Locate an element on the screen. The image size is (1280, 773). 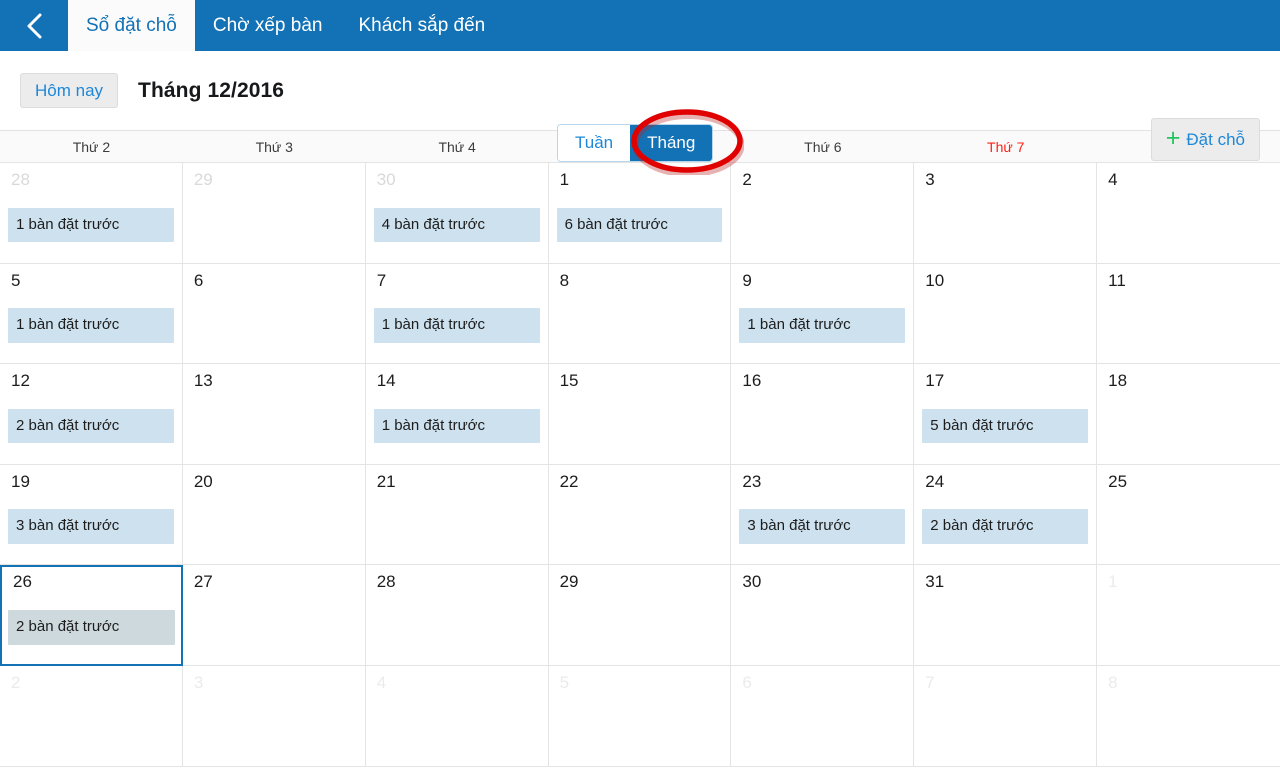
tab-cho-xep-ban: Chờ xếp bàn is located at coordinates (268, 25).